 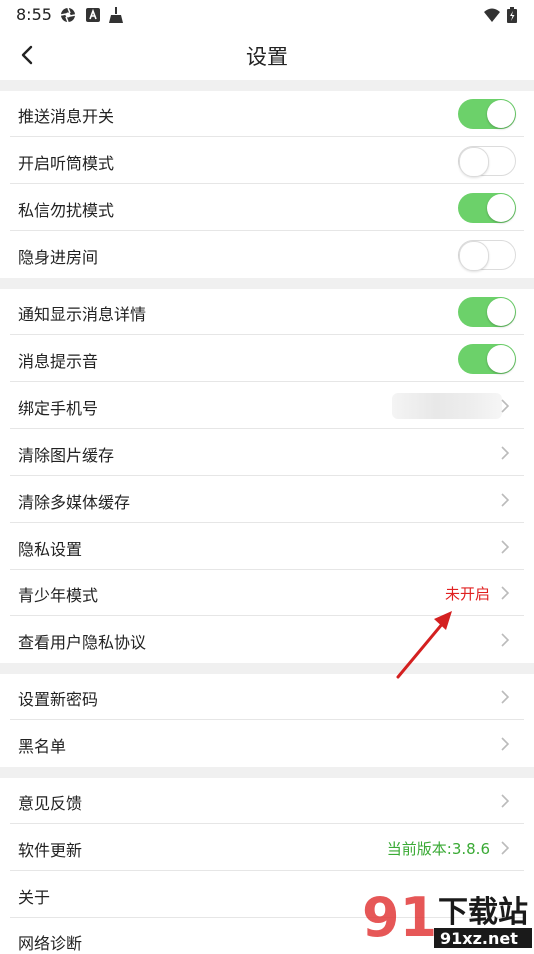 I want to click on page-title: 设置, so click(x=267, y=57).